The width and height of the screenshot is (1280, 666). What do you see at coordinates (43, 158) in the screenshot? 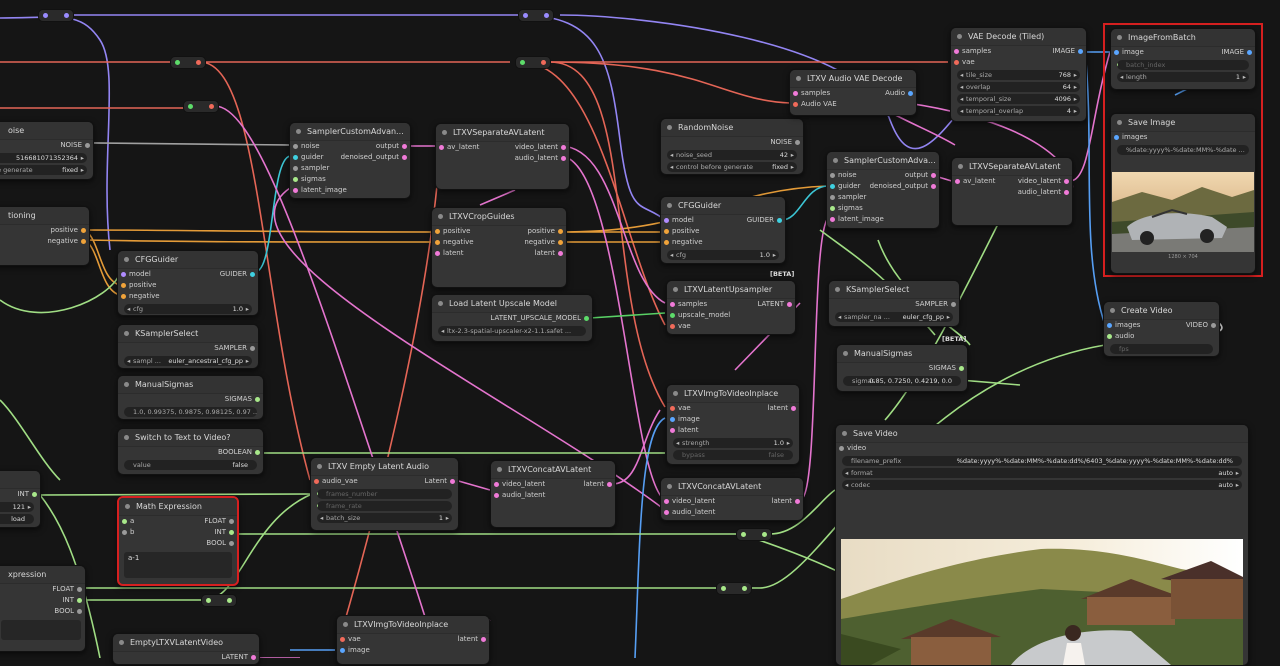
I see `seed-widget: 516681071352364 ▸` at bounding box center [43, 158].